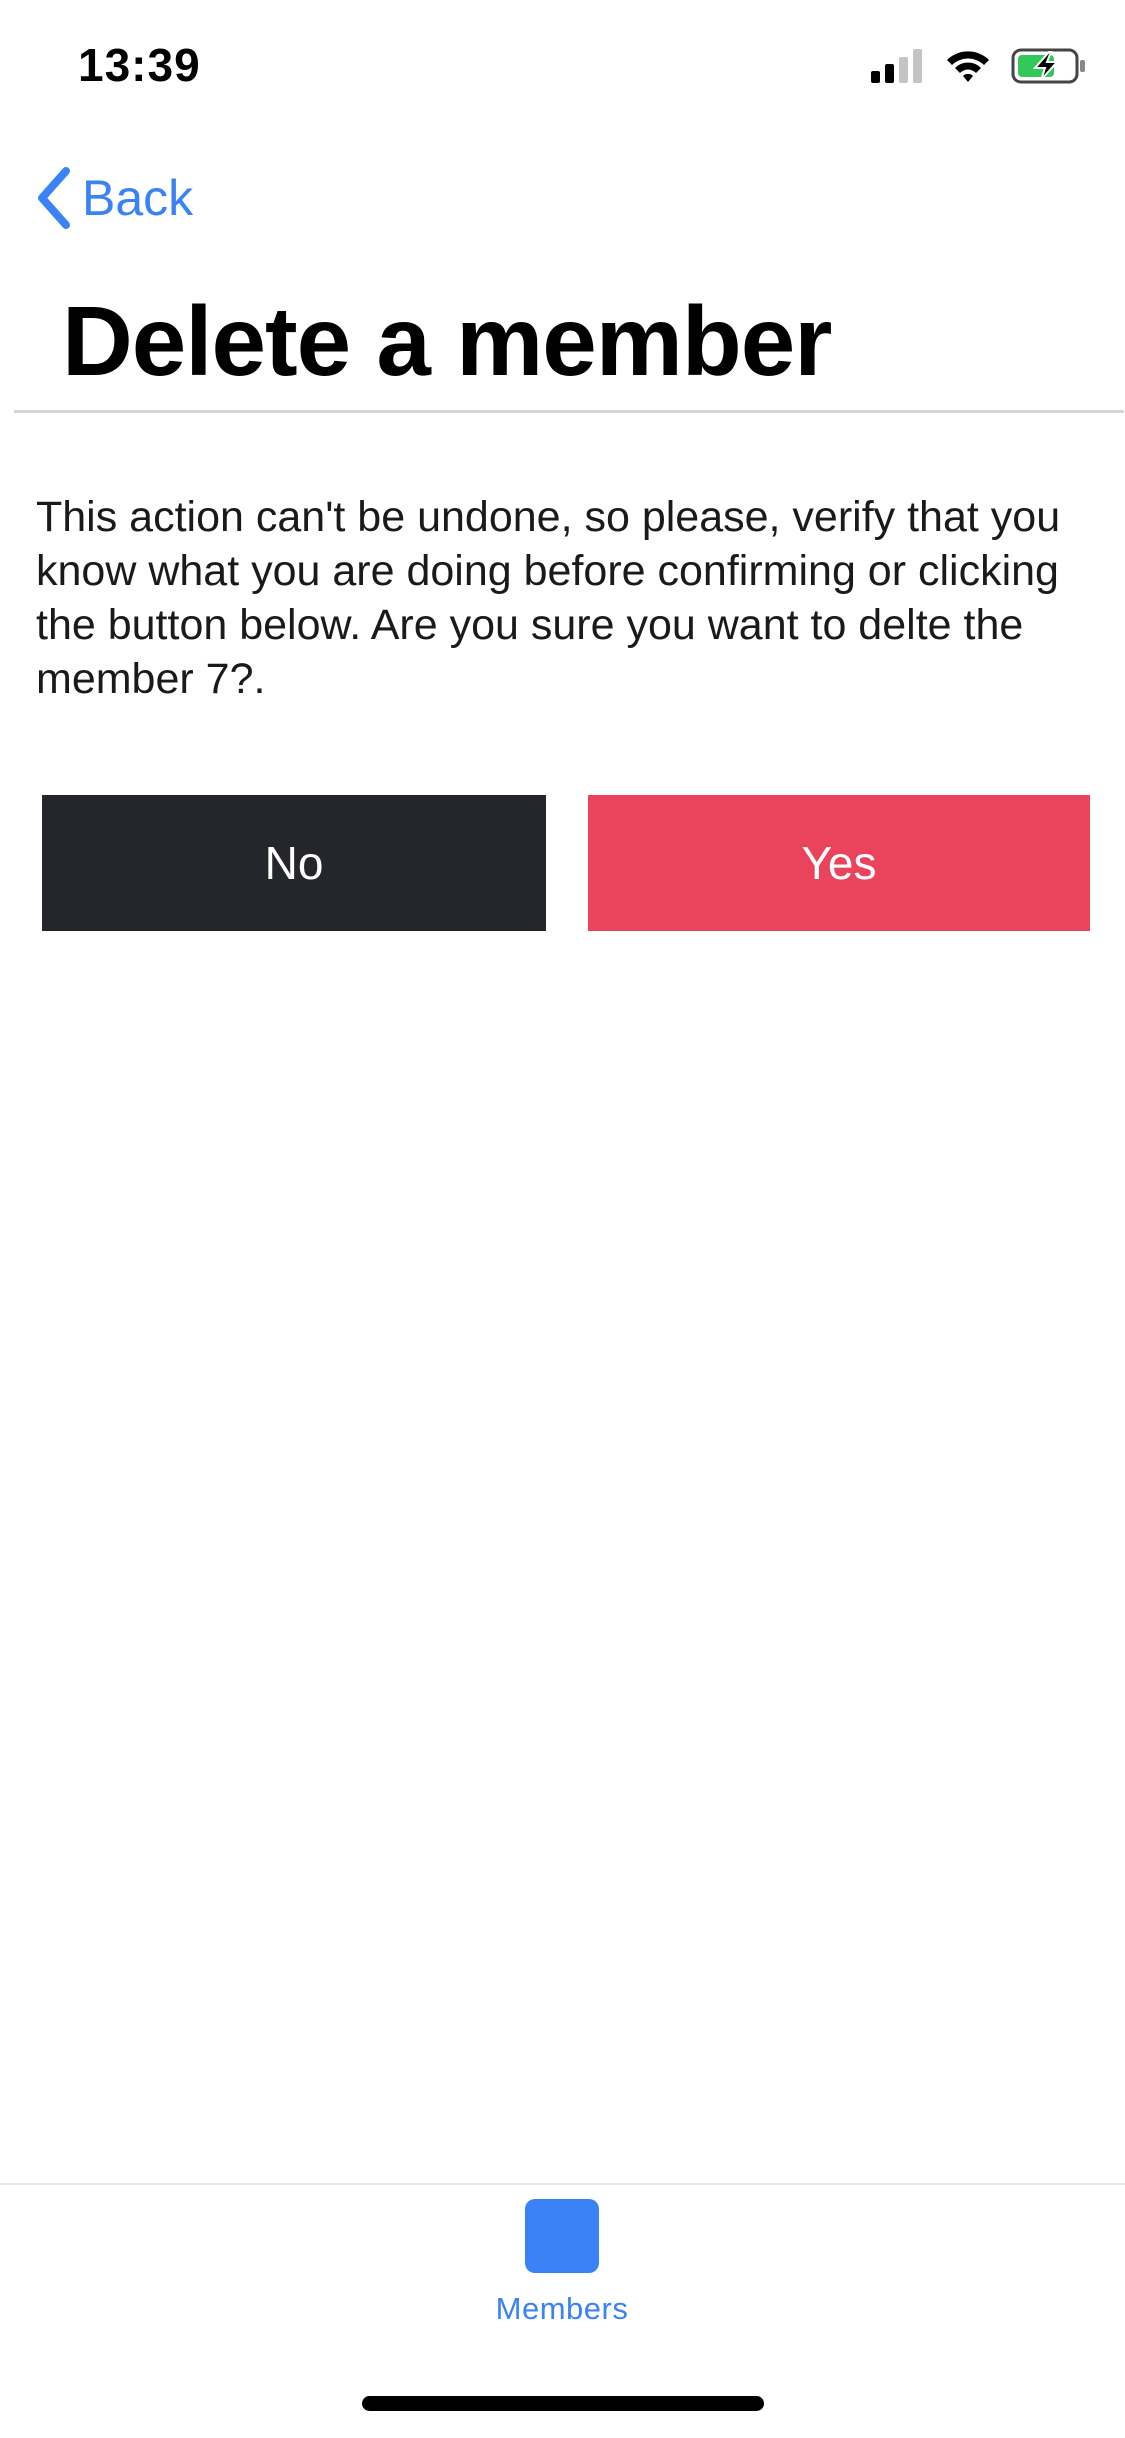 The image size is (1125, 2438). I want to click on no-button: No, so click(294, 863).